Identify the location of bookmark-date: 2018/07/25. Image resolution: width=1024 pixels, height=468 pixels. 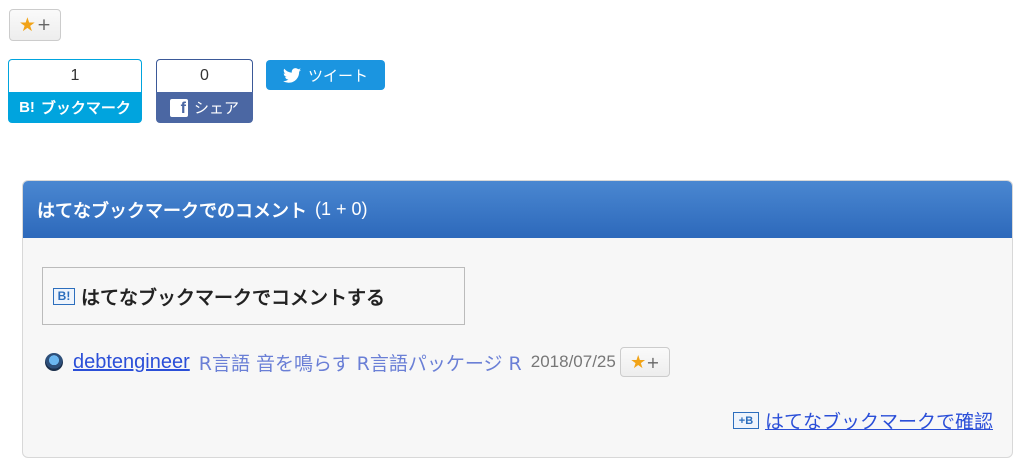
(573, 361).